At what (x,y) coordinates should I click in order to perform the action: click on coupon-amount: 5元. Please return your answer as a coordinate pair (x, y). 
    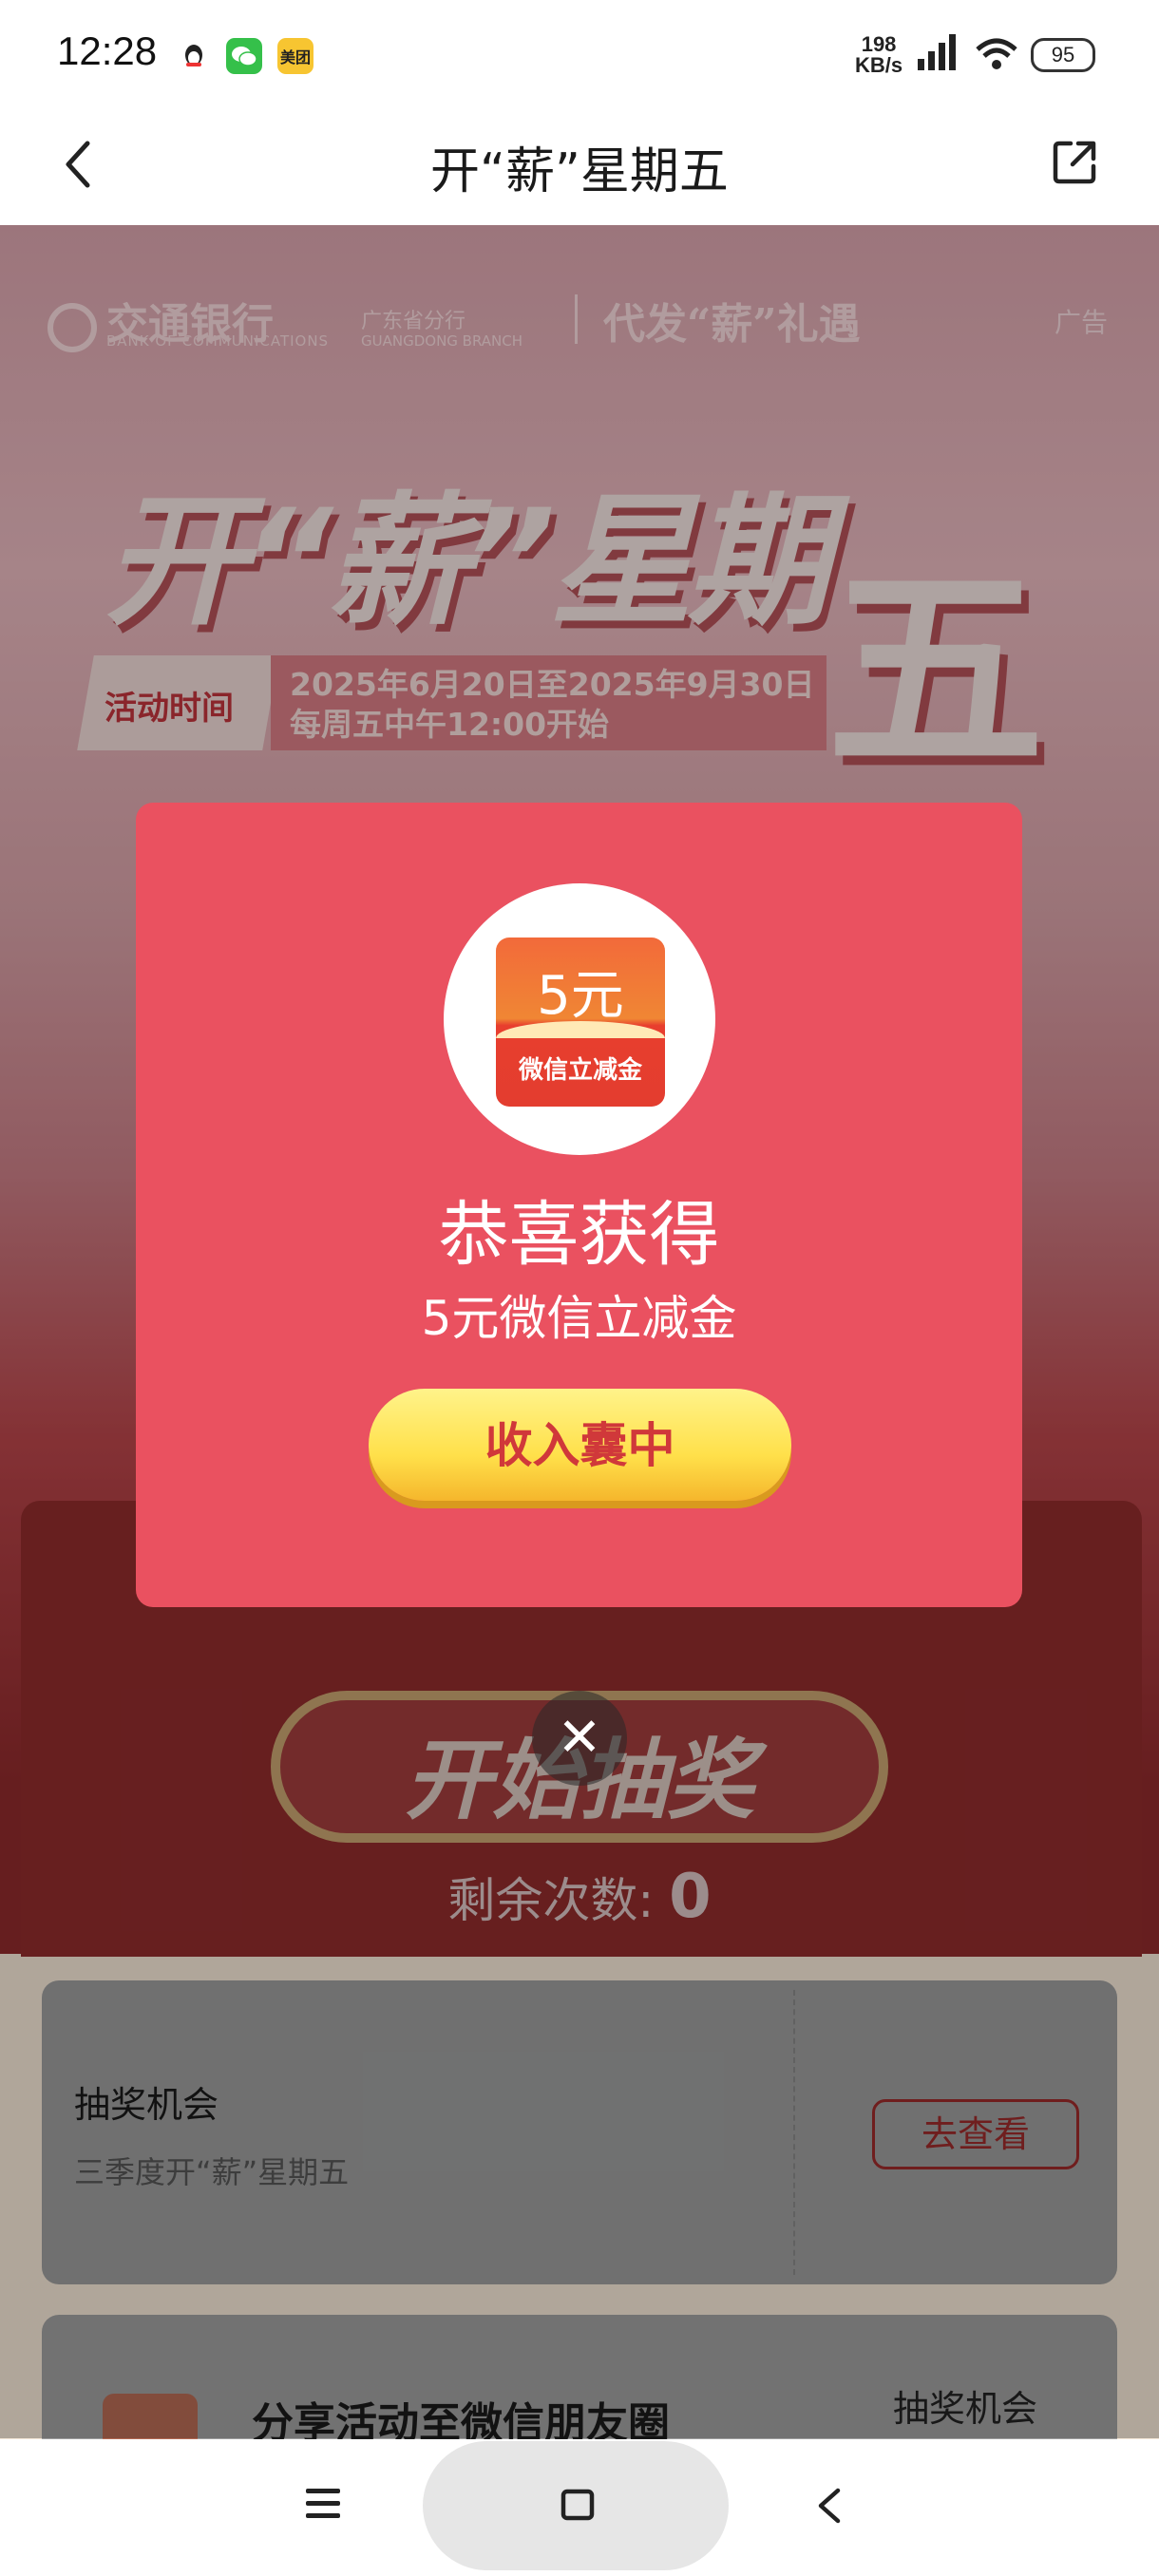
    Looking at the image, I should click on (580, 996).